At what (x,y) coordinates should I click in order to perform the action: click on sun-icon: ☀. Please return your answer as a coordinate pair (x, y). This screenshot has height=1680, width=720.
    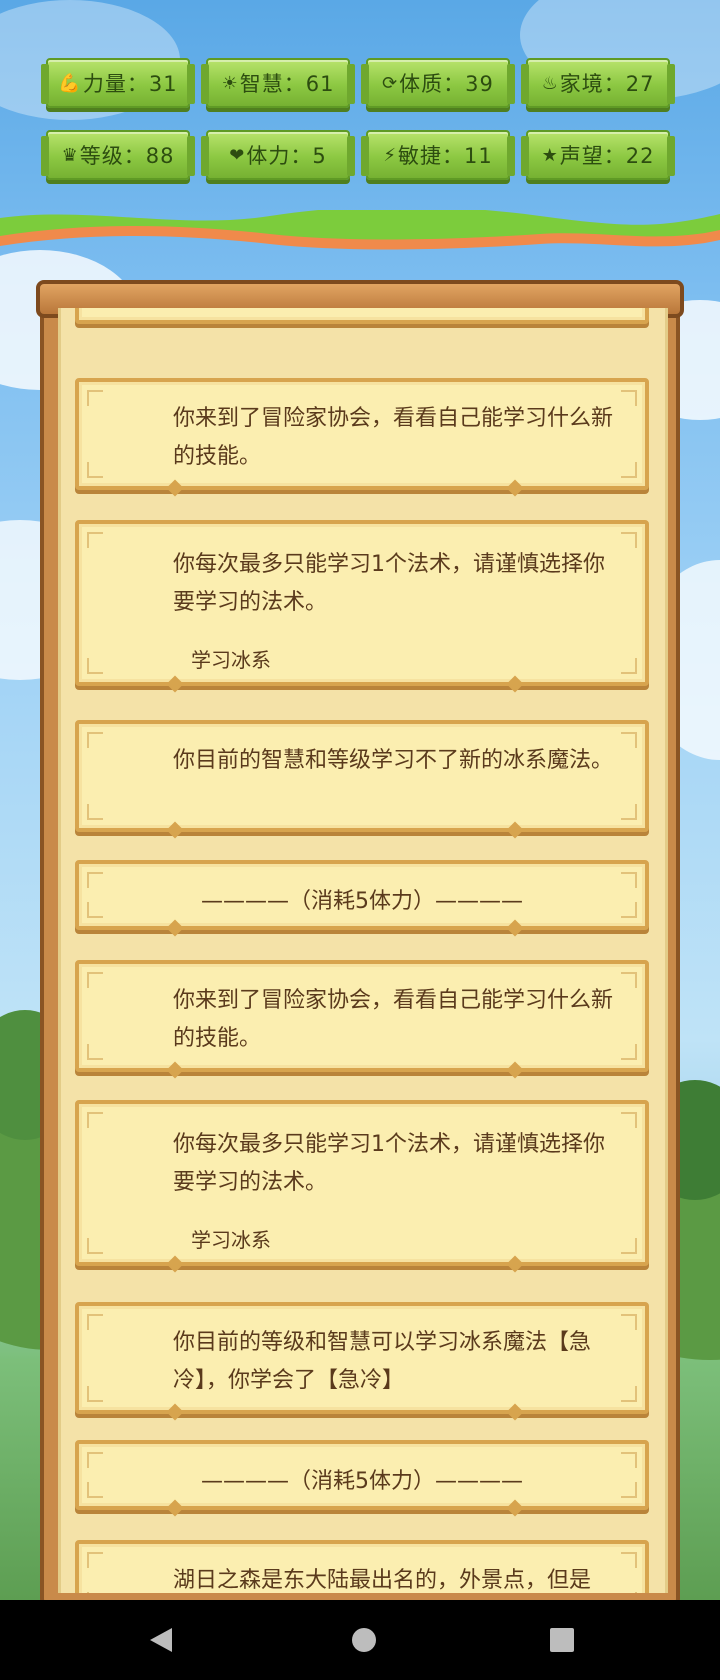
    Looking at the image, I should click on (229, 83).